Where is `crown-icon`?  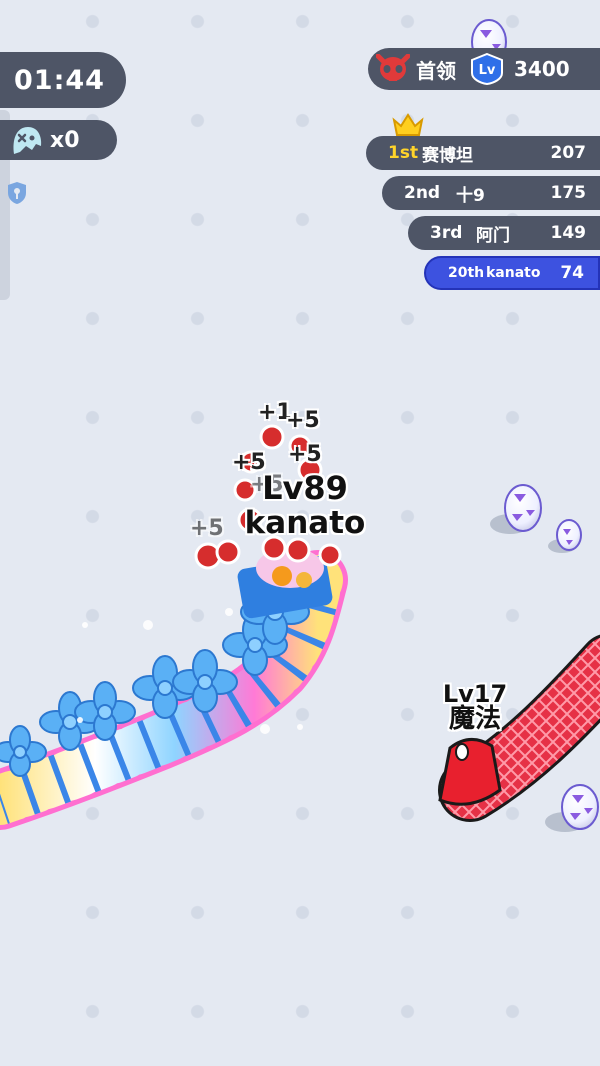
crown-icon is located at coordinates (408, 124).